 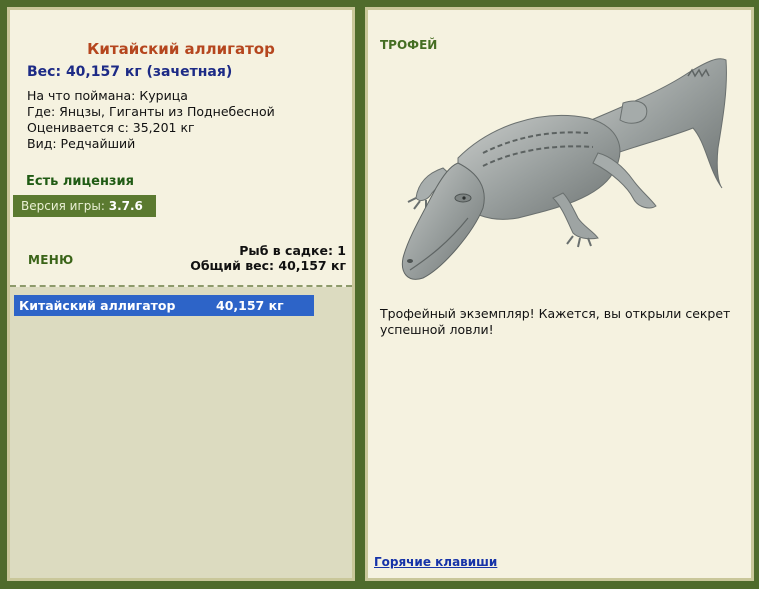 I want to click on license-status: Есть лицензия, so click(x=80, y=181).